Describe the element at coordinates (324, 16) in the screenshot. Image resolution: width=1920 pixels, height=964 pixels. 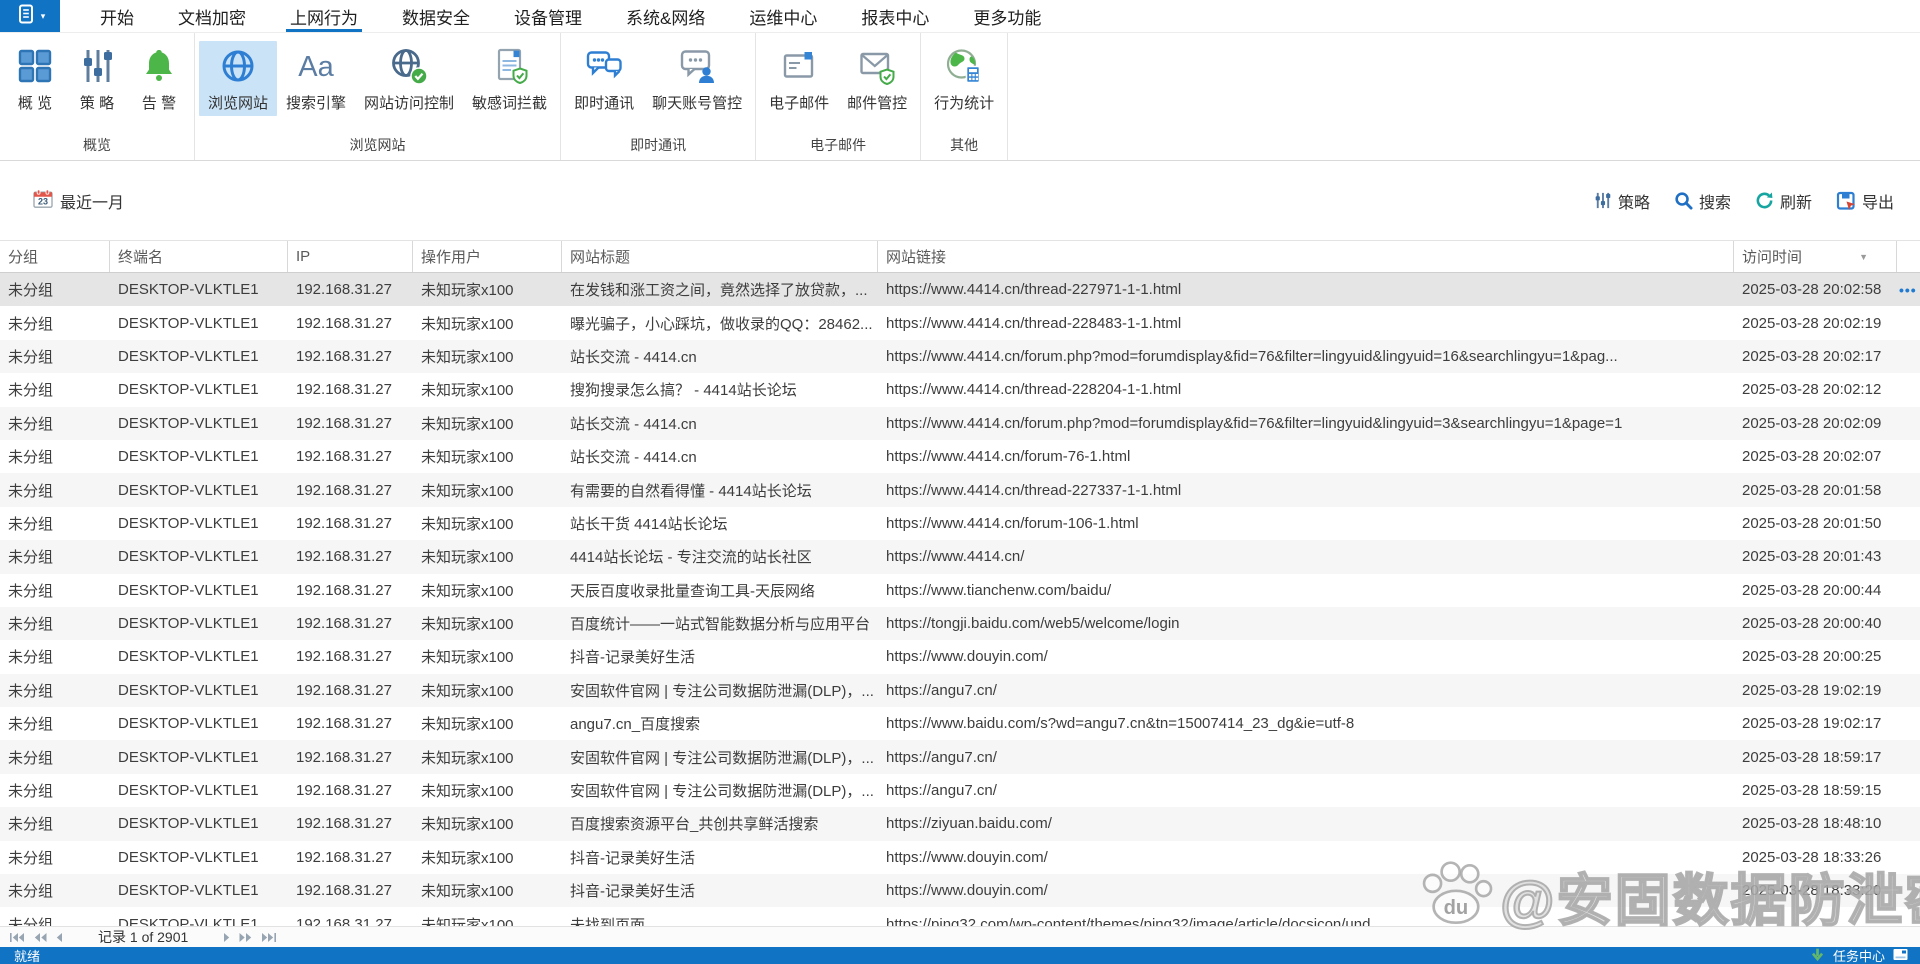
I see `menu-tab-2: 上网行为` at that location.